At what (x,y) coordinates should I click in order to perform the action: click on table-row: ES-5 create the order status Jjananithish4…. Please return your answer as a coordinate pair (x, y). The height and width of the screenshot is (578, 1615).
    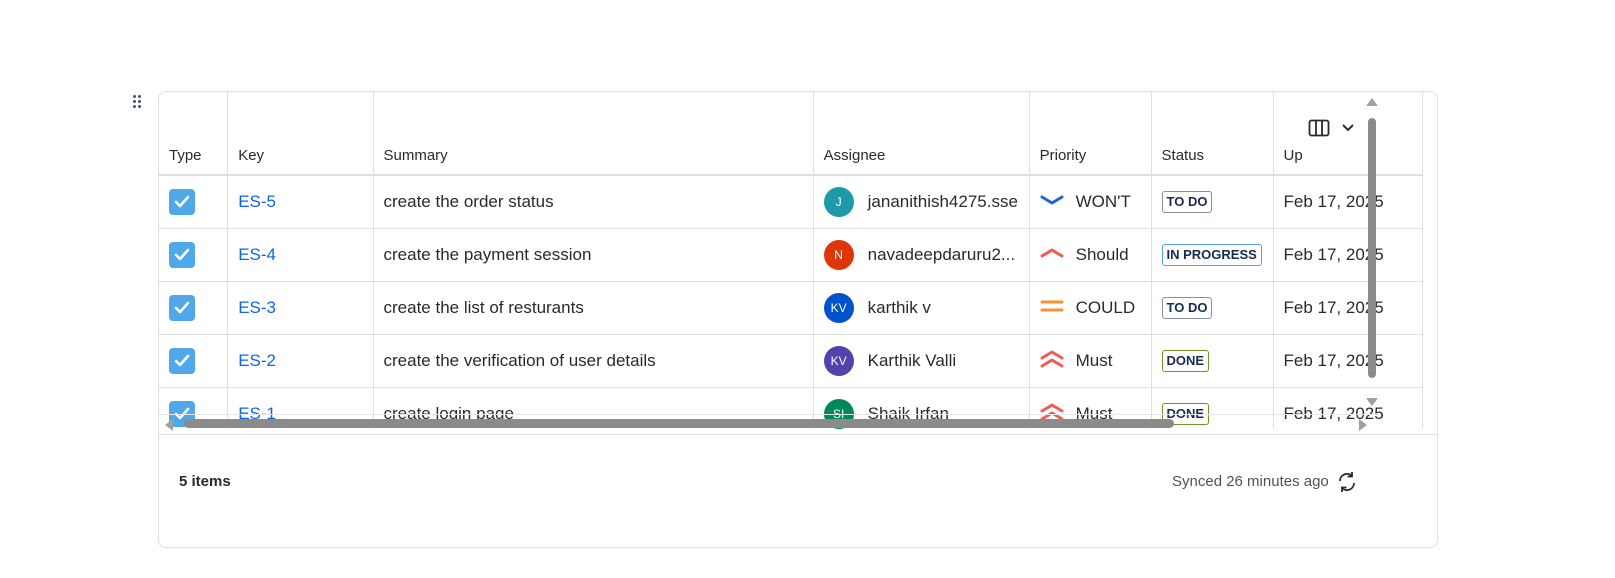
    Looking at the image, I should click on (791, 202).